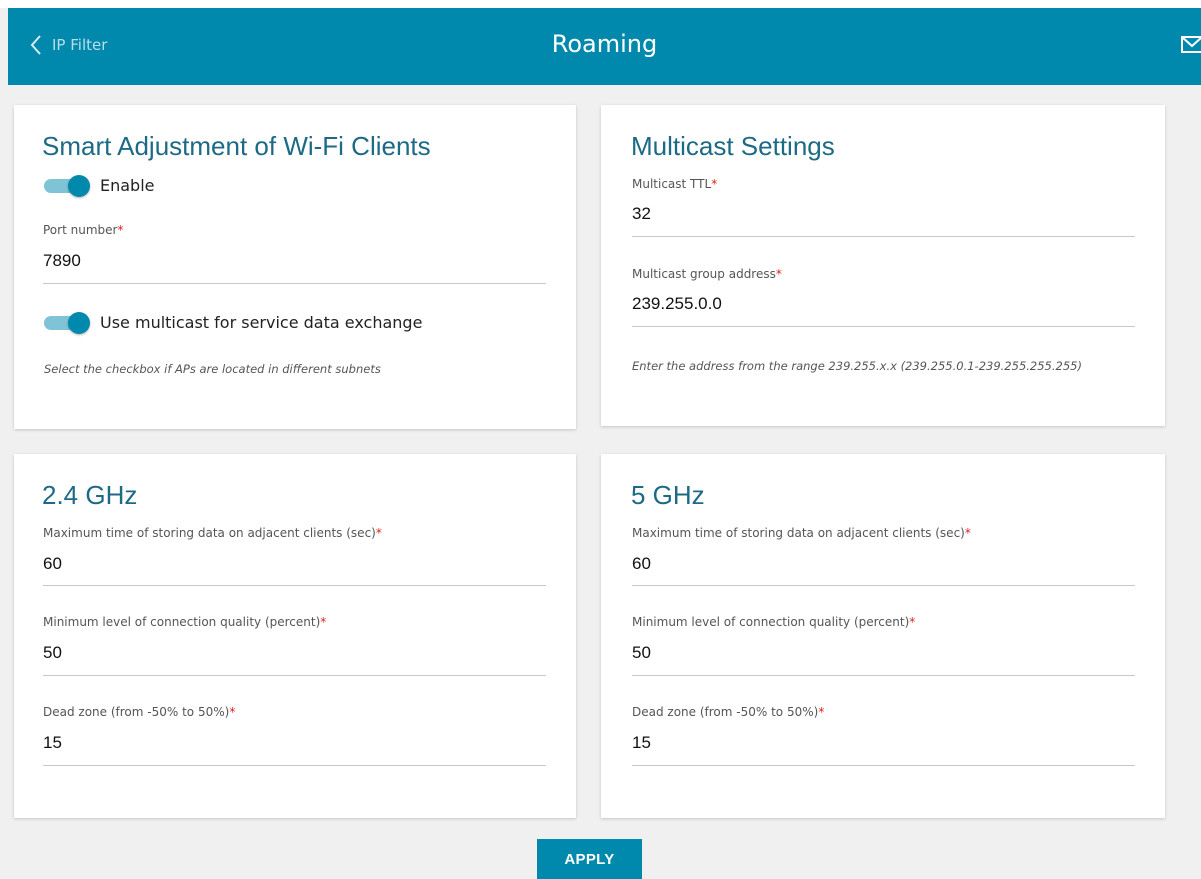 This screenshot has width=1201, height=879. I want to click on enable-toggle, so click(67, 186).